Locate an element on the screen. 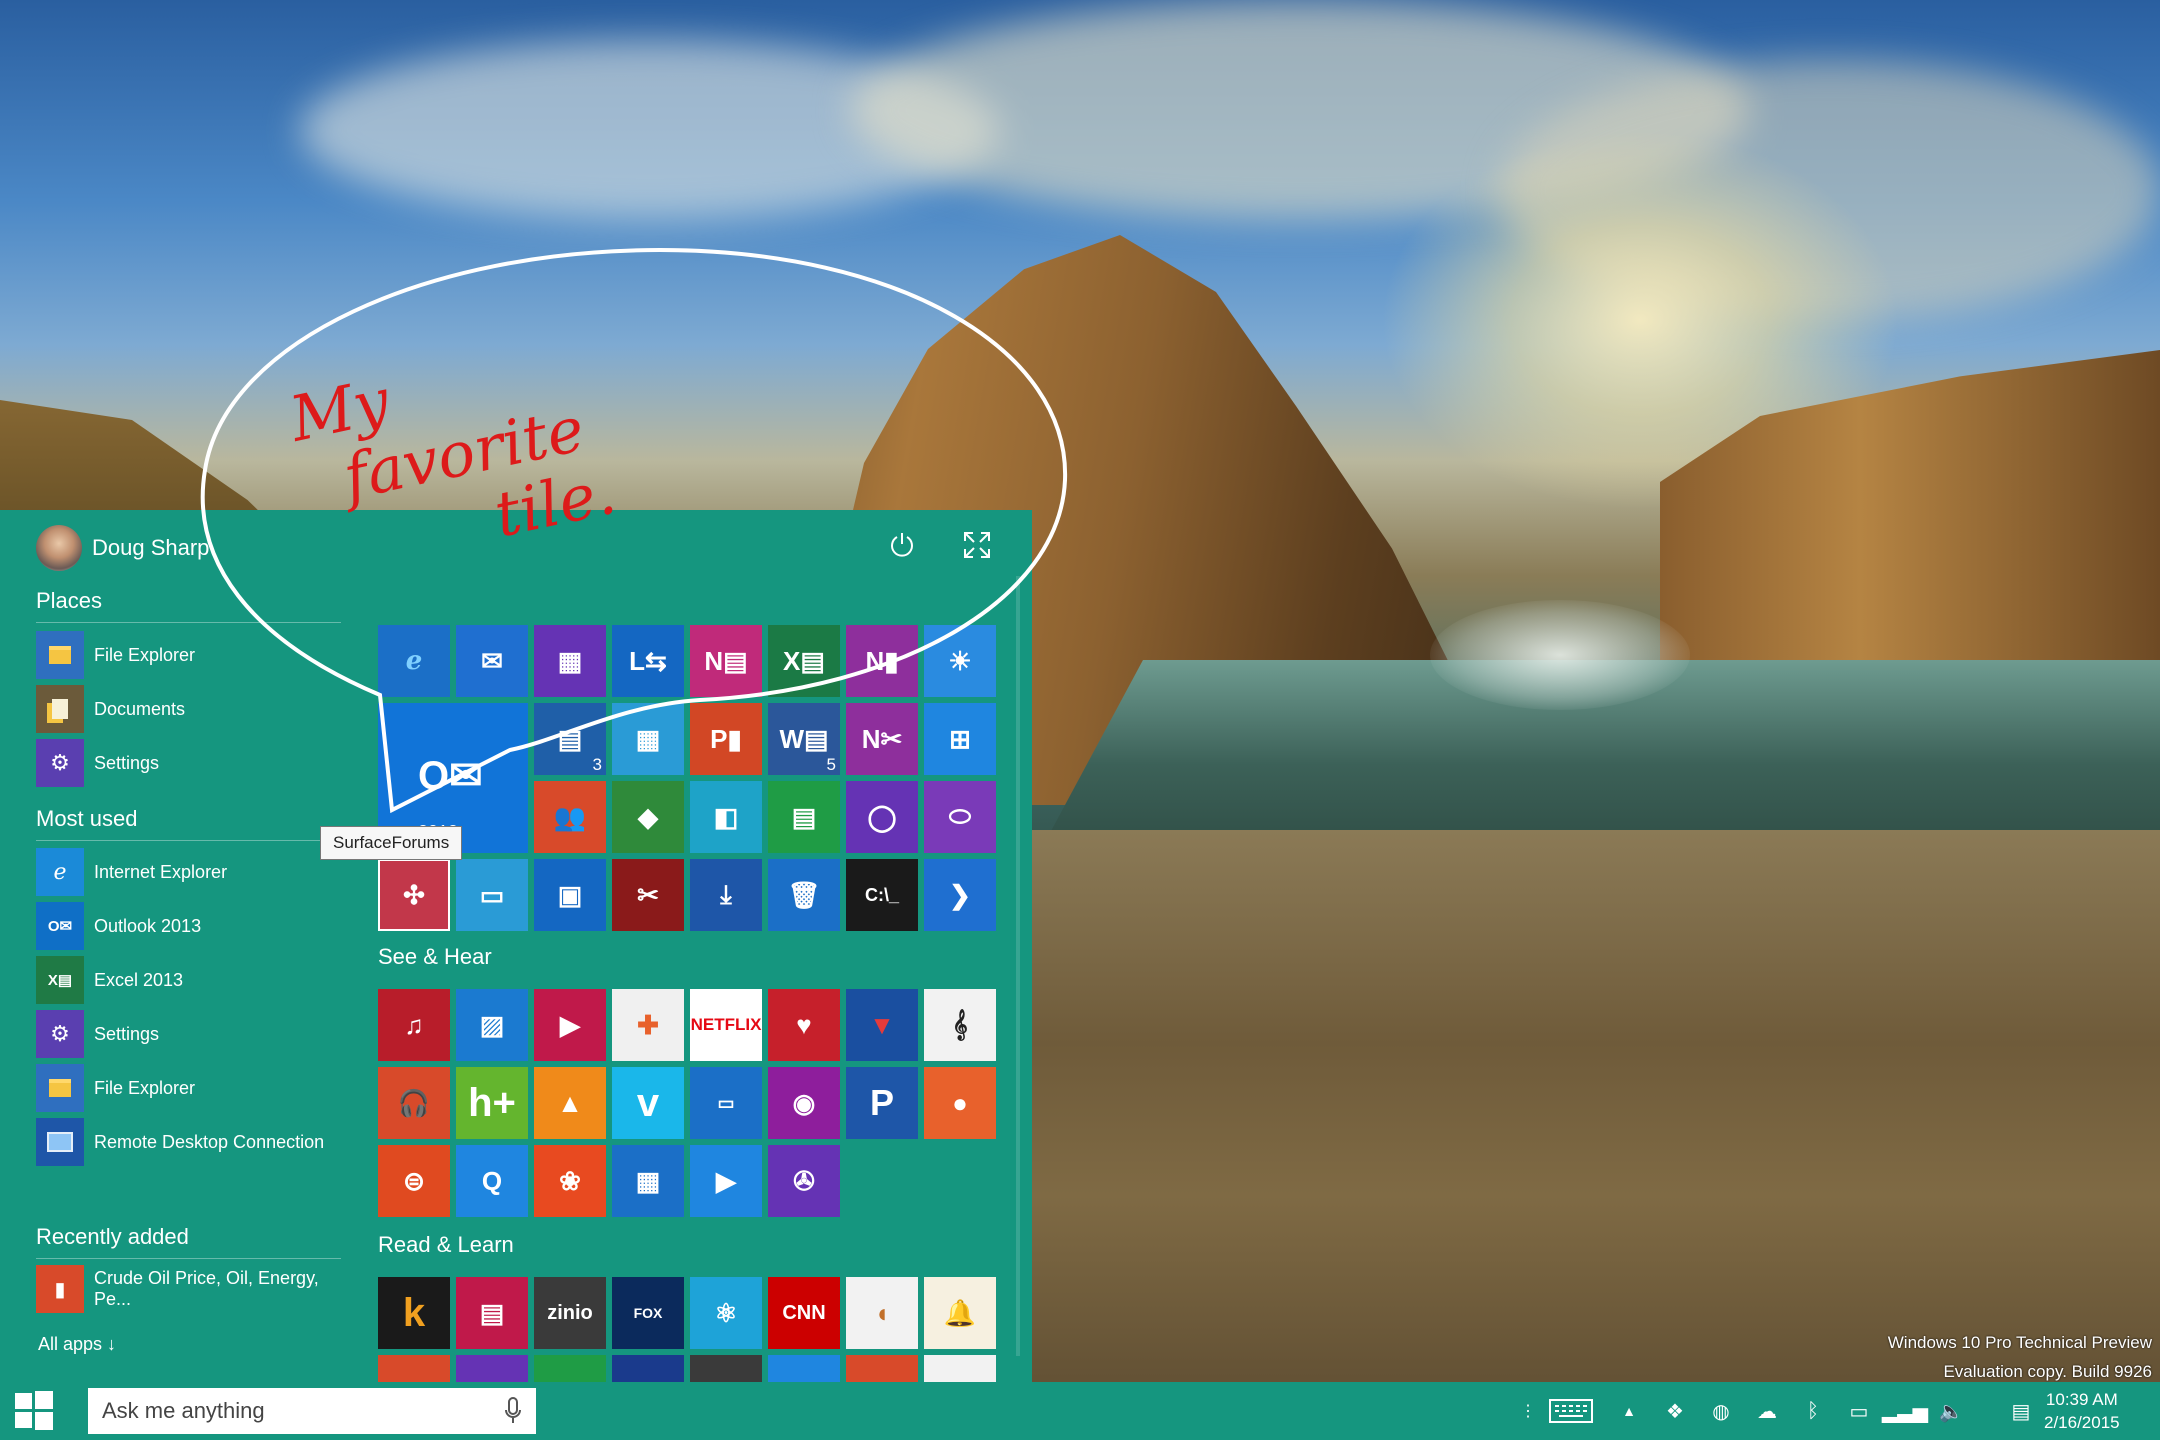 This screenshot has height=1440, width=2160. tile-remote-desktop: ▣ is located at coordinates (570, 895).